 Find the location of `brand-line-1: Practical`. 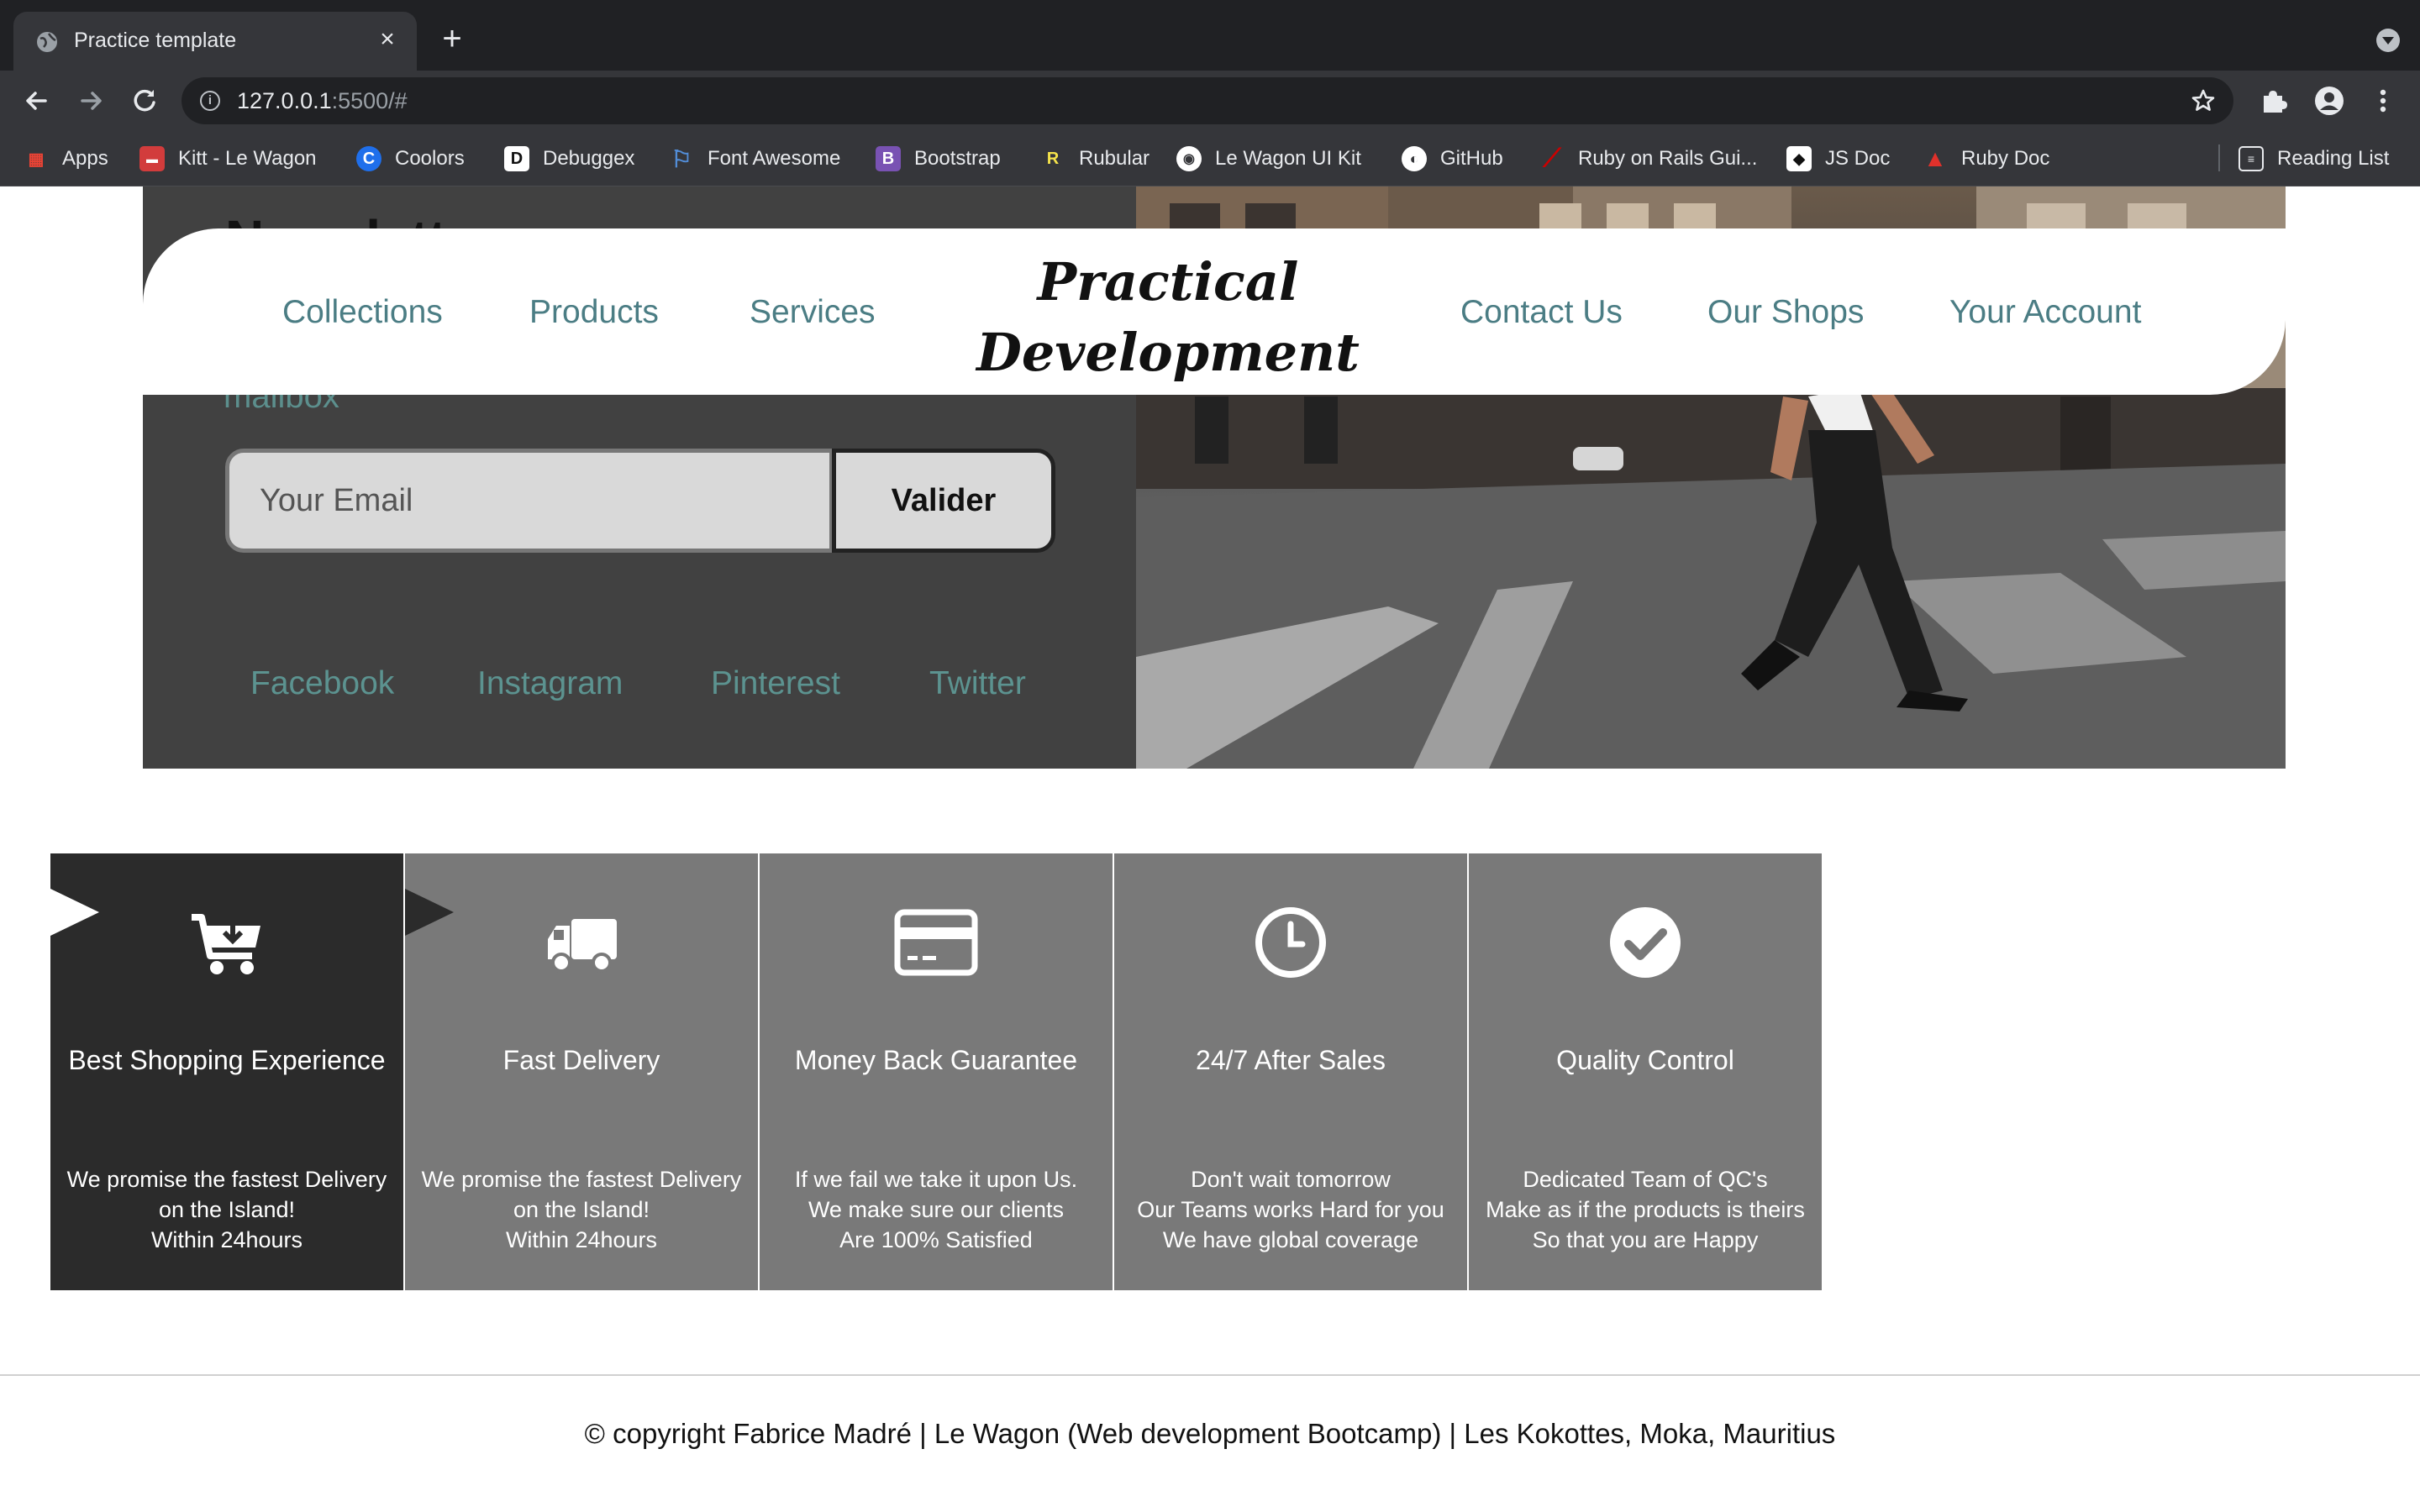

brand-line-1: Practical is located at coordinates (1168, 281).